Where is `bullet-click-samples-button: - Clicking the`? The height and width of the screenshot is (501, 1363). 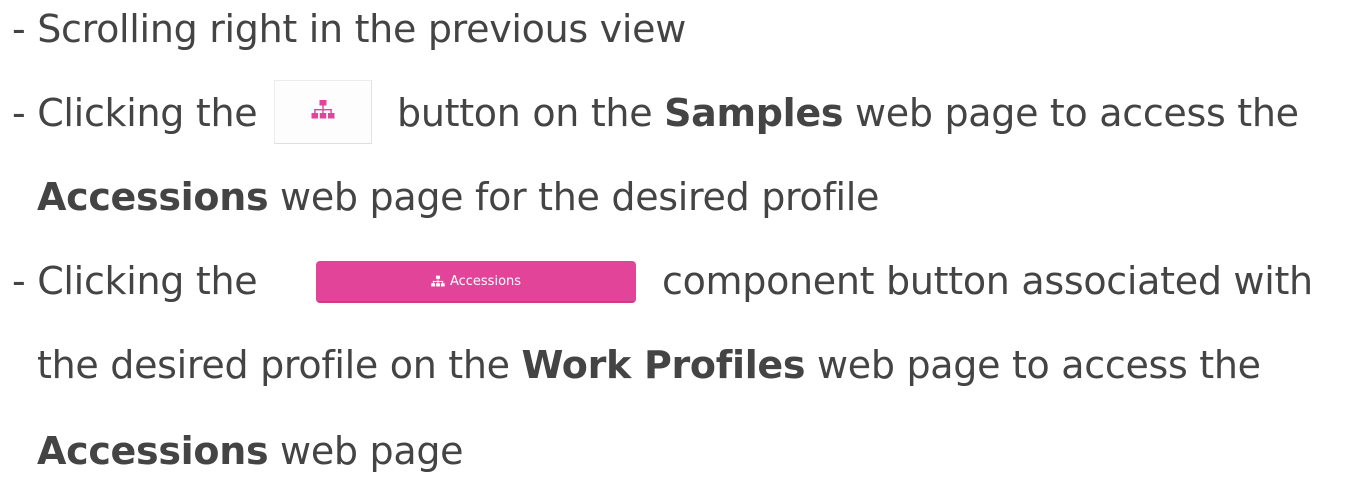
bullet-click-samples-button: - Clicking the is located at coordinates (135, 113).